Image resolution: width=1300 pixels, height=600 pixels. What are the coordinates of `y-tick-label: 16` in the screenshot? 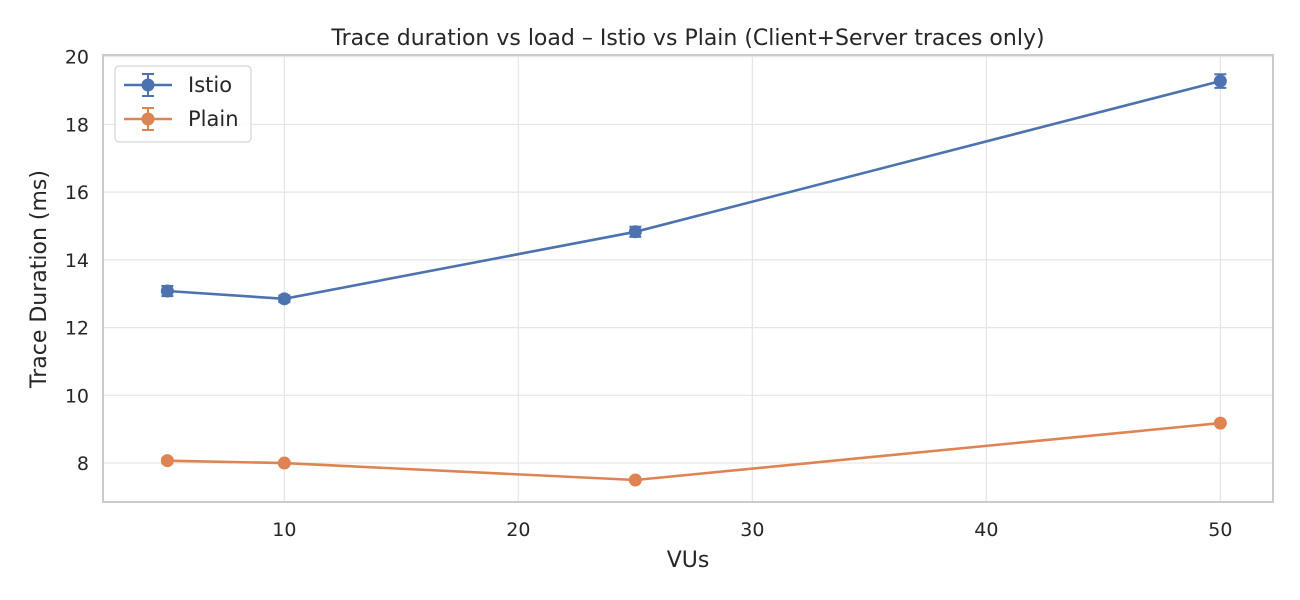 It's located at (77, 193).